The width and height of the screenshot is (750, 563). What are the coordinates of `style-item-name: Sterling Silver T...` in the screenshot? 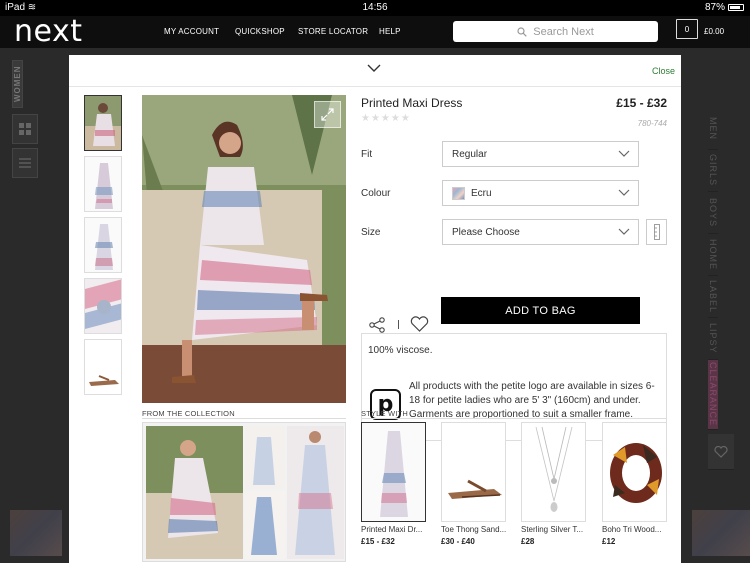 It's located at (552, 529).